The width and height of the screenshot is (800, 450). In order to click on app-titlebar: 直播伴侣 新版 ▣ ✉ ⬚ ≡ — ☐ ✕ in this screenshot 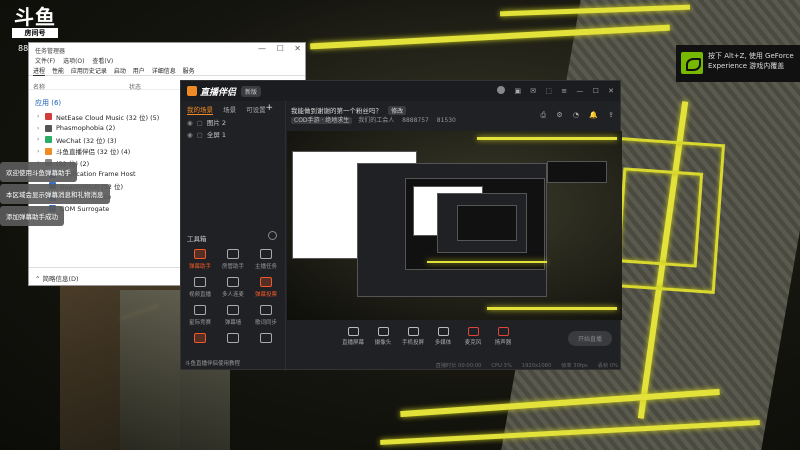, I will do `click(400, 91)`.